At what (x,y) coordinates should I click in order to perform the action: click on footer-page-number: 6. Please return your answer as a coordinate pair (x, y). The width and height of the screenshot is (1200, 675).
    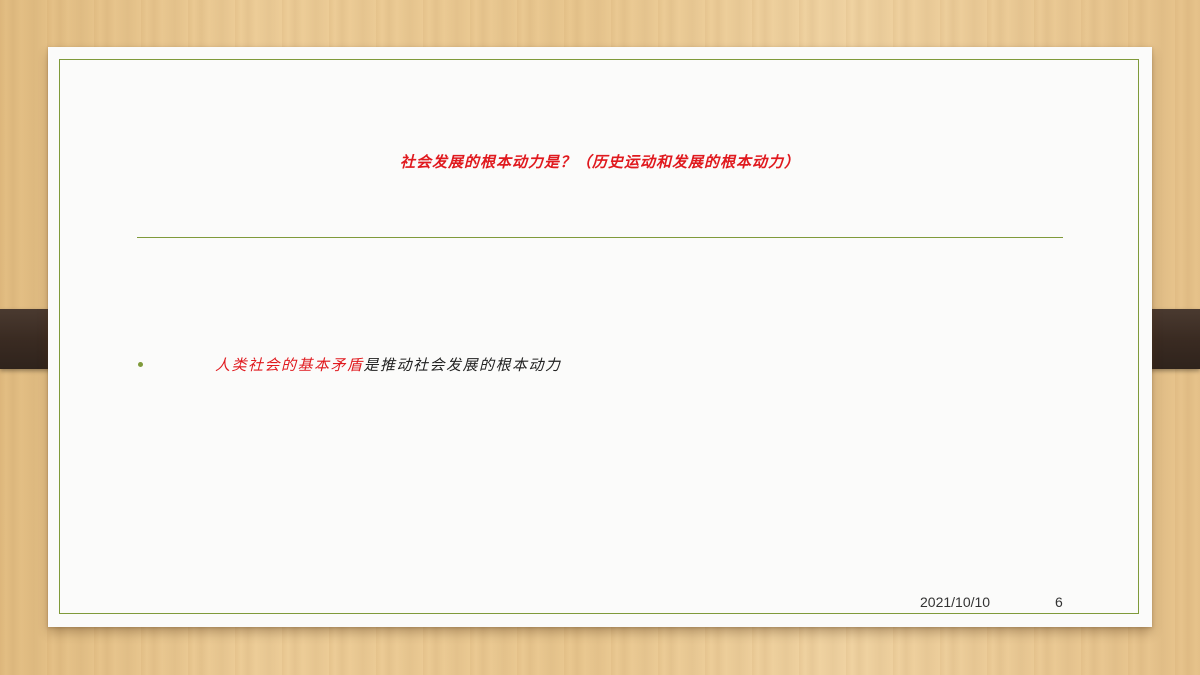
    Looking at the image, I should click on (1059, 602).